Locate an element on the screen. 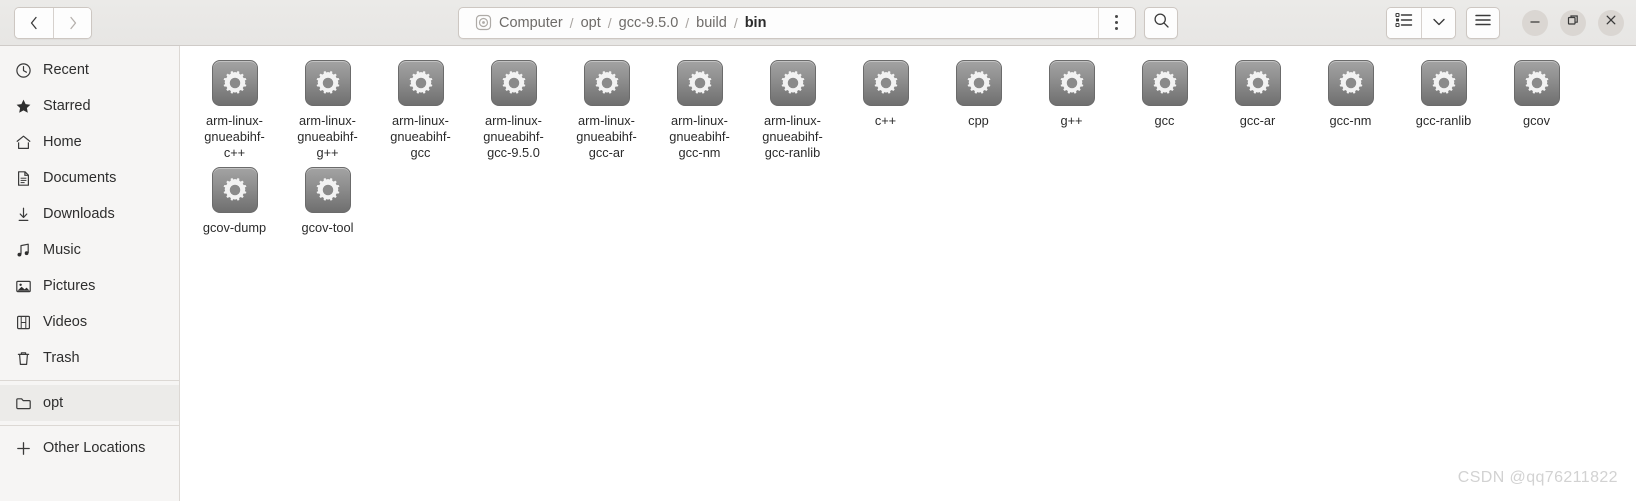 The image size is (1636, 501). sidebar-item-label: Music is located at coordinates (62, 250).